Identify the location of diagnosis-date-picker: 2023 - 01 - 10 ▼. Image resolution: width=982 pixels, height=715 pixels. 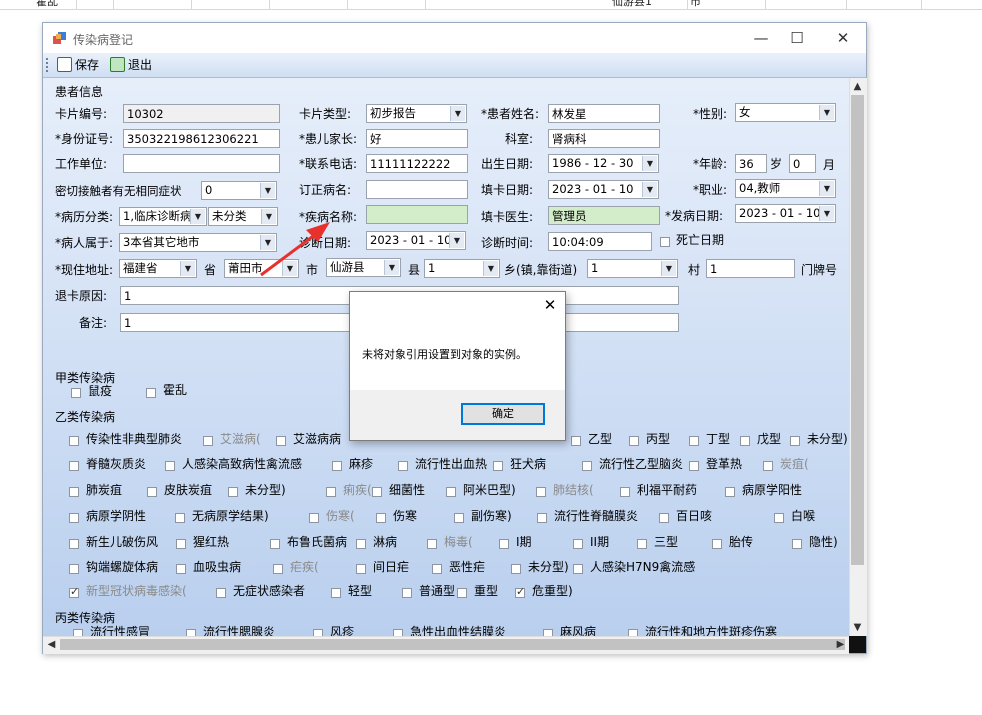
(416, 240).